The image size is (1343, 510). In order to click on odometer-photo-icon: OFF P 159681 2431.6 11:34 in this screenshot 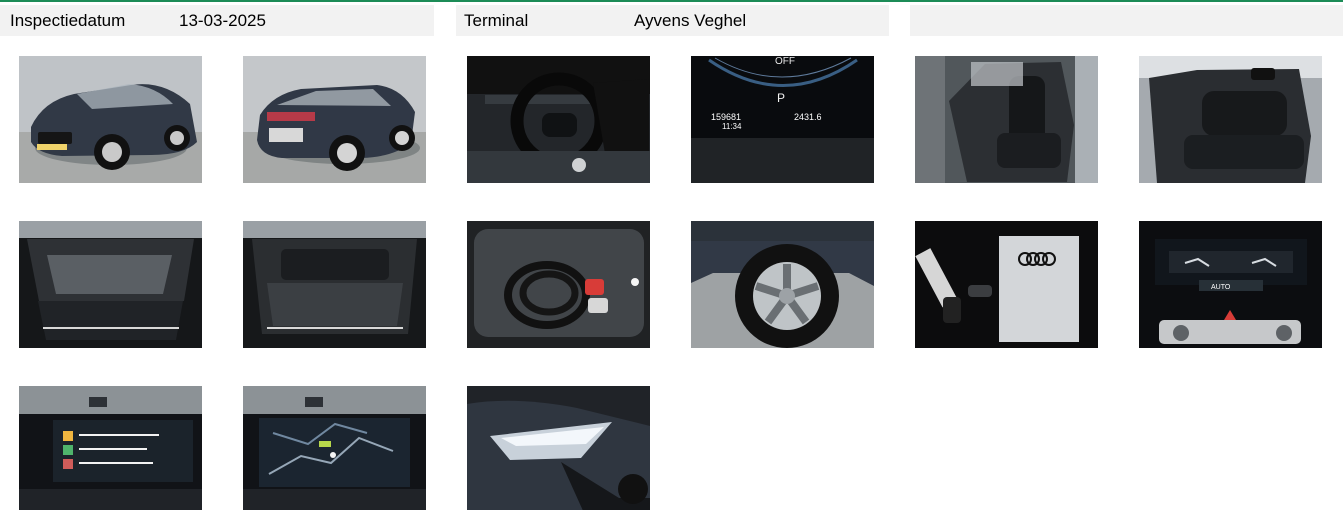, I will do `click(782, 119)`.